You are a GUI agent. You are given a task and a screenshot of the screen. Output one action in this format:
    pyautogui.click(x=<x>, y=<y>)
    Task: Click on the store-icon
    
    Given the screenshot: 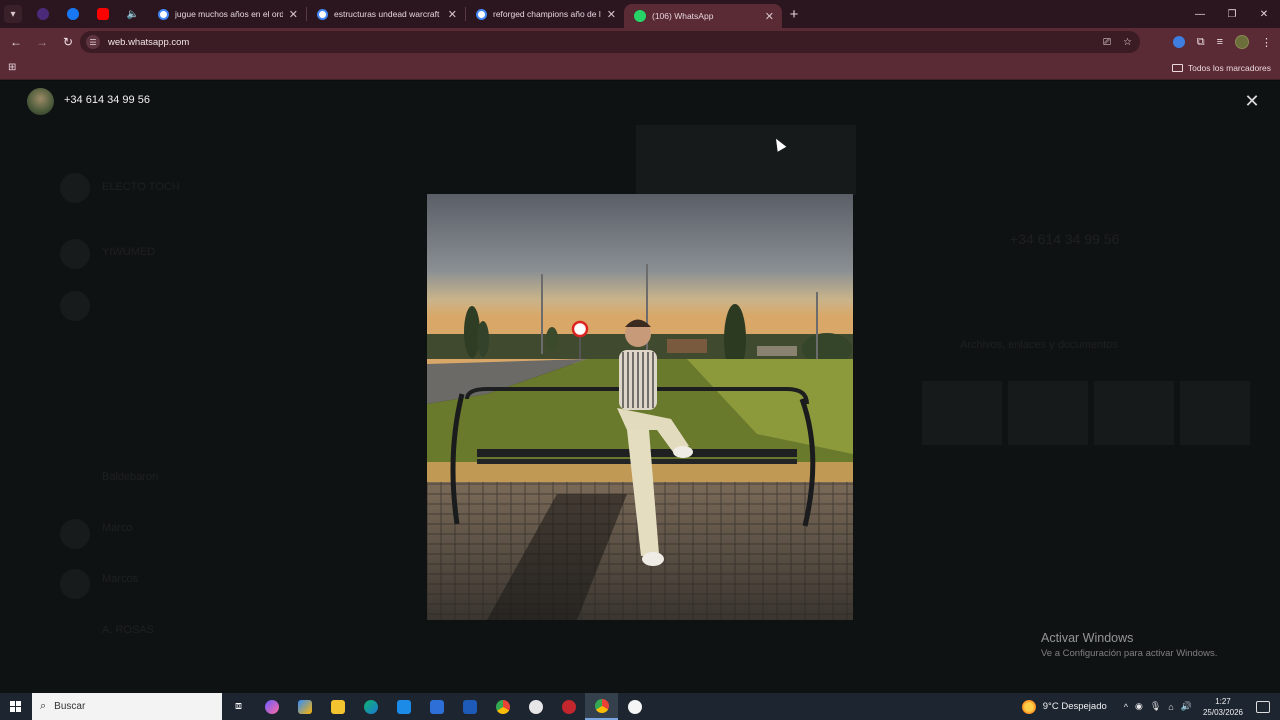 What is the action you would take?
    pyautogui.click(x=403, y=706)
    